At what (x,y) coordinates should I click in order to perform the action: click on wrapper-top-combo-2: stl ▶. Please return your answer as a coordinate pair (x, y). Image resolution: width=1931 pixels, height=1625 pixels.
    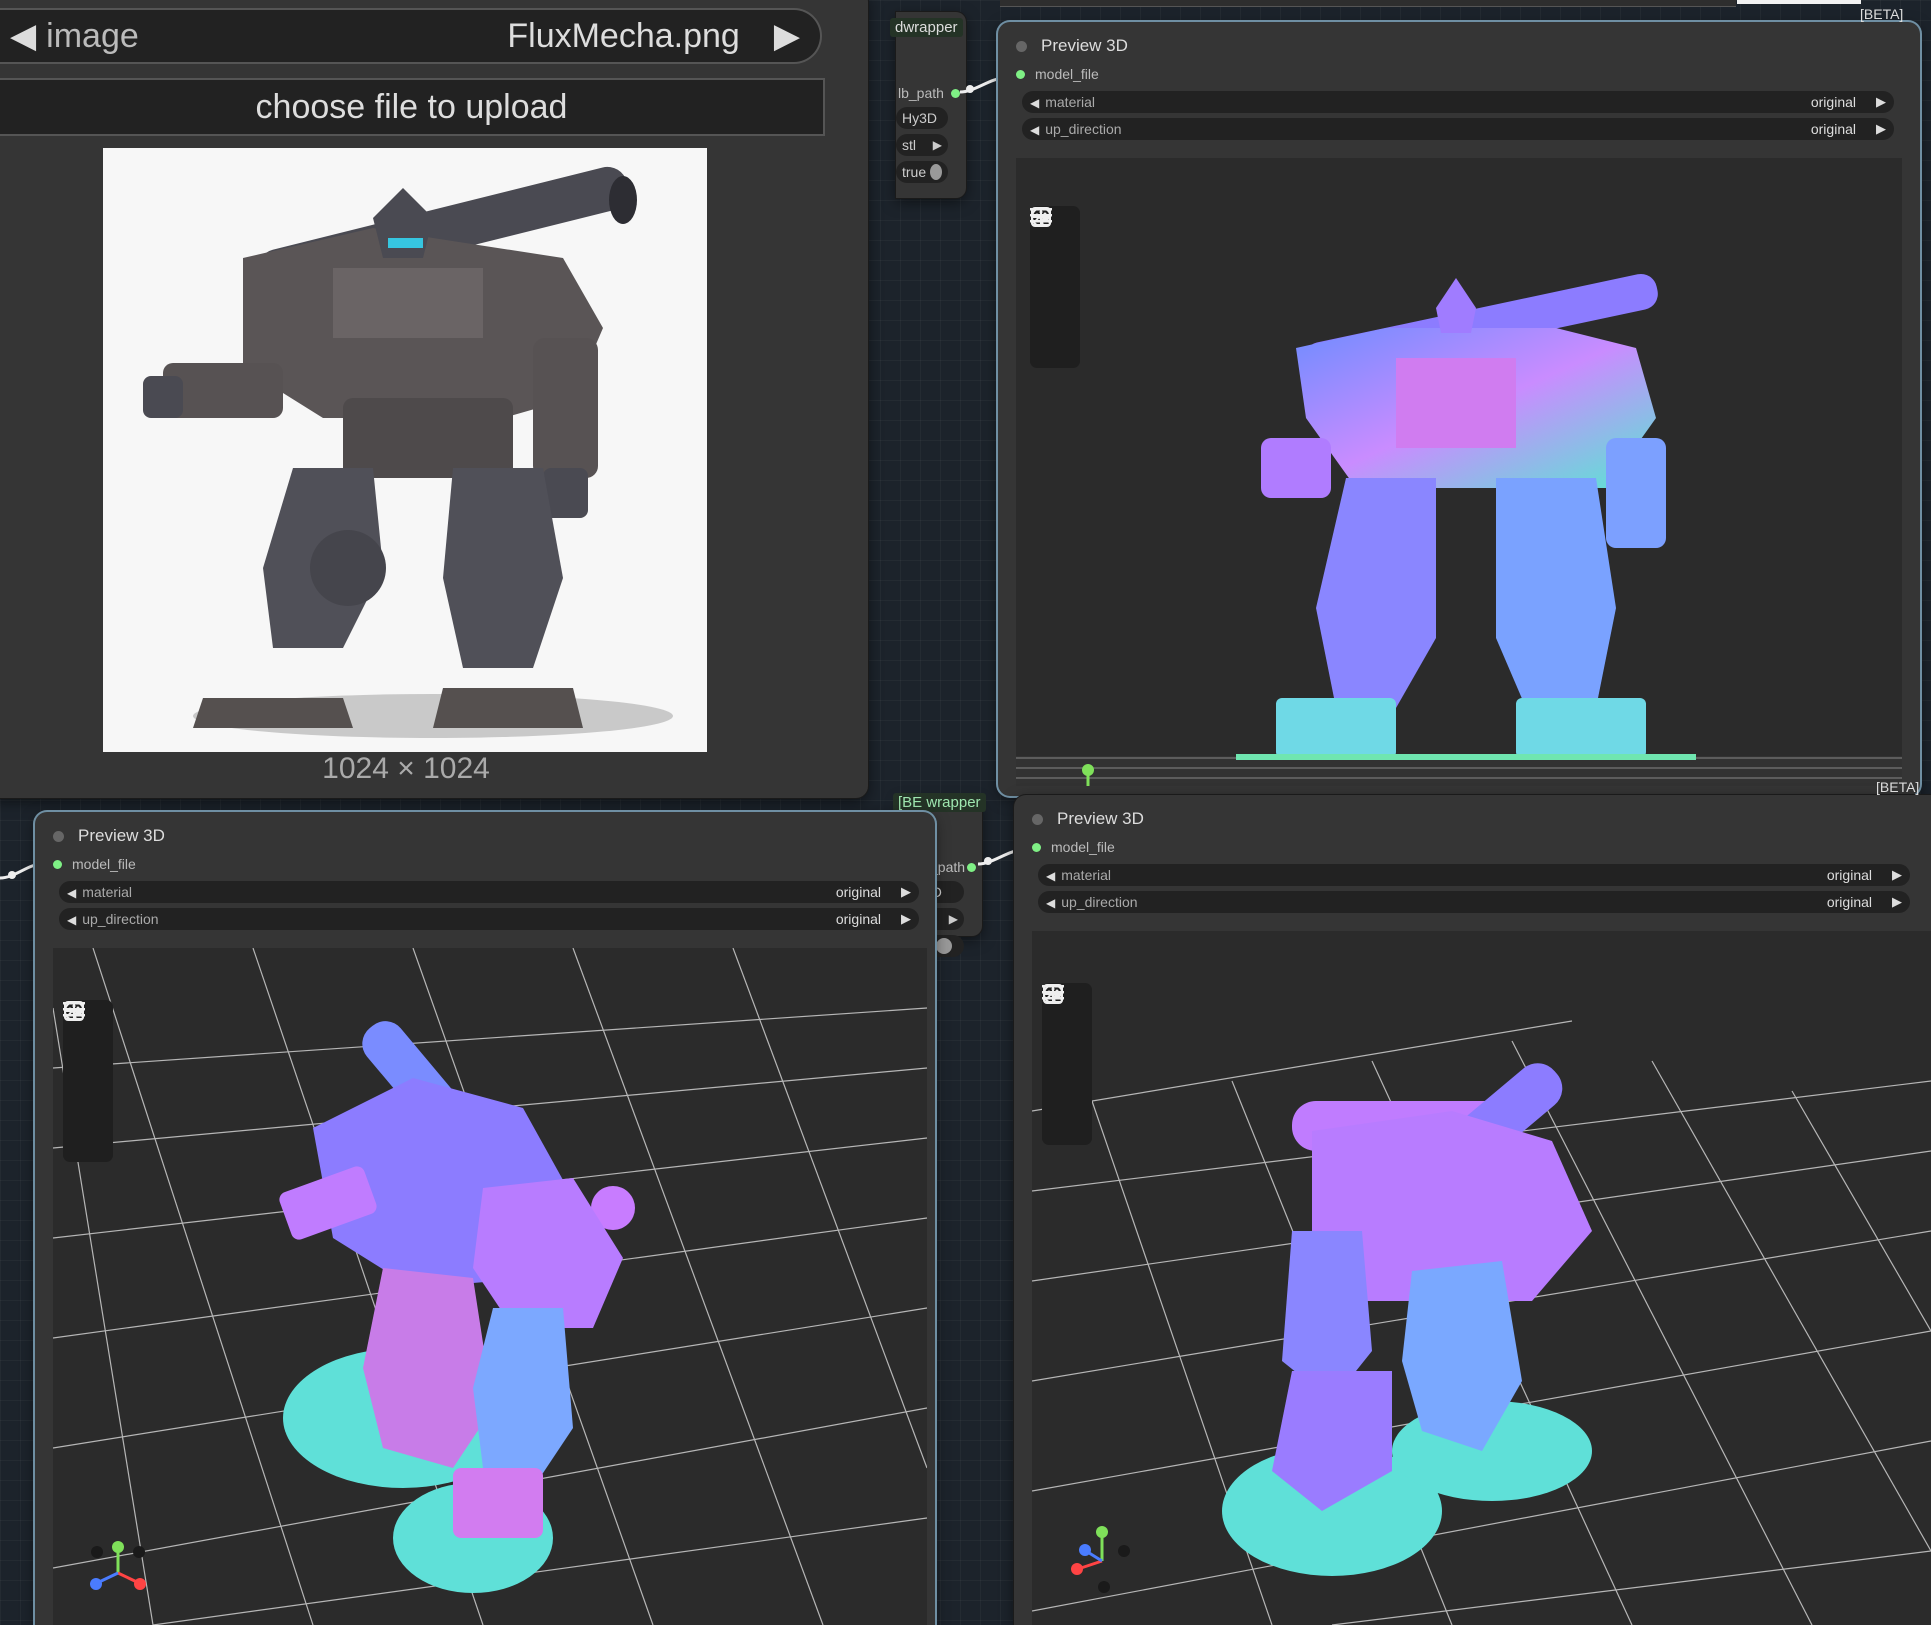
    Looking at the image, I should click on (922, 145).